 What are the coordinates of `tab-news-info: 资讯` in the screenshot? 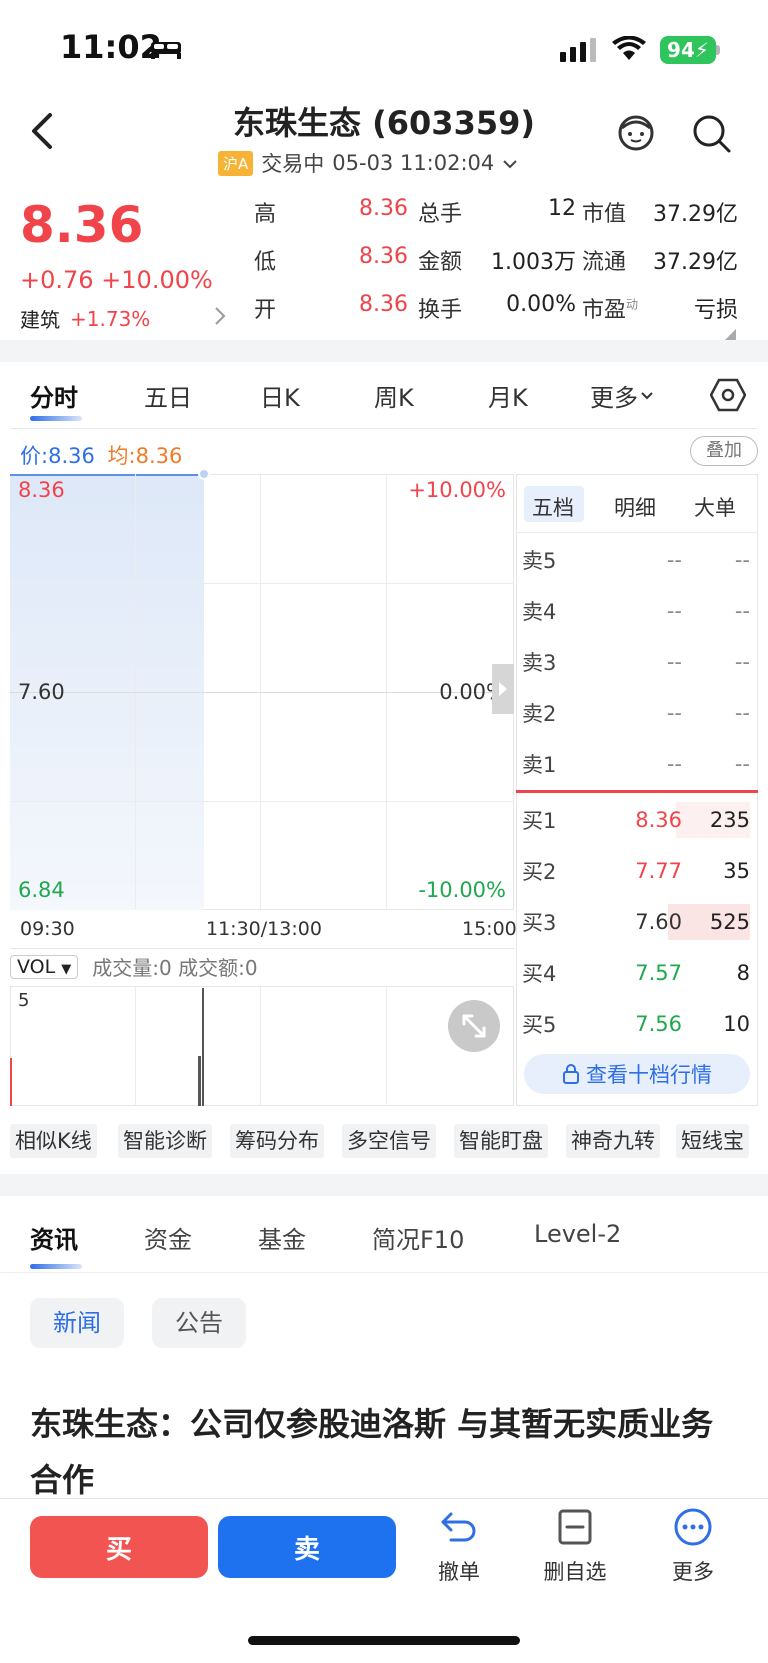 It's located at (54, 1237).